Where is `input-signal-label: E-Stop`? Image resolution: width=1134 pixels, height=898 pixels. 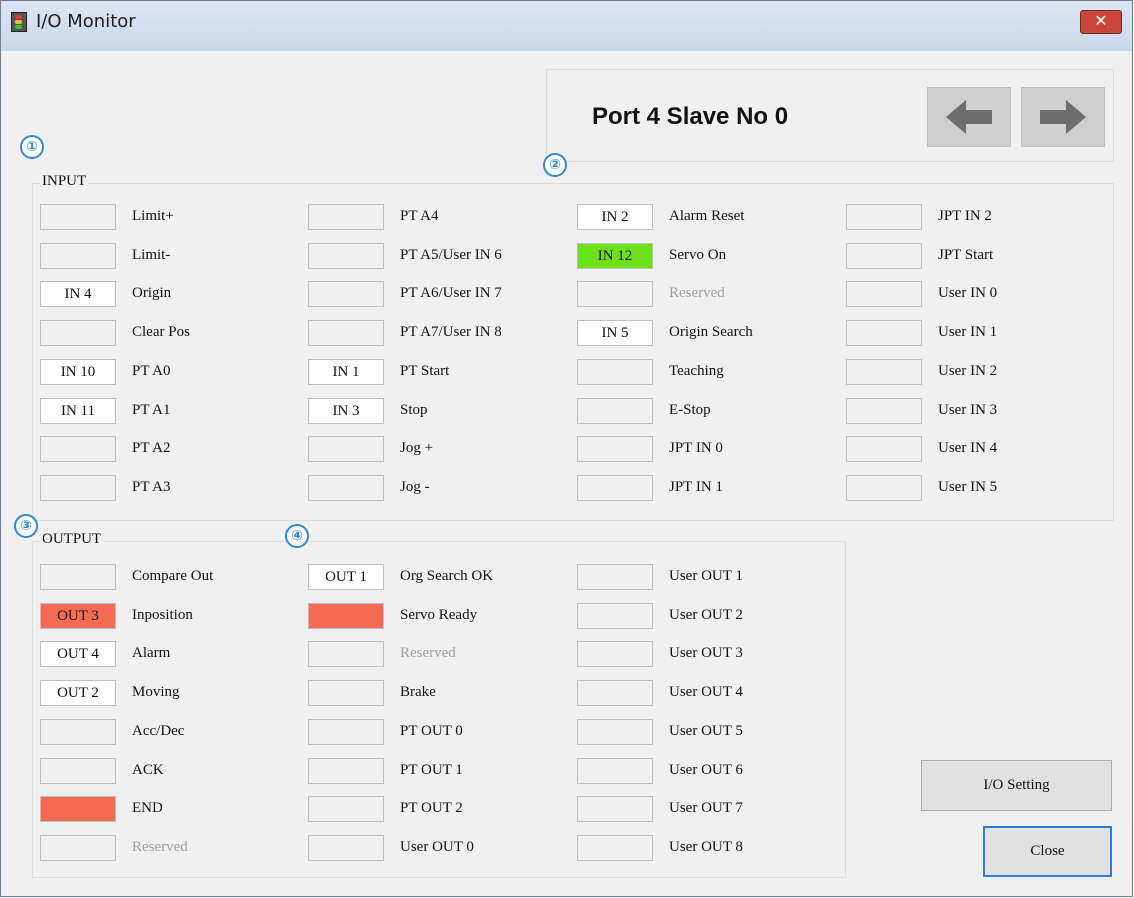
input-signal-label: E-Stop is located at coordinates (690, 410).